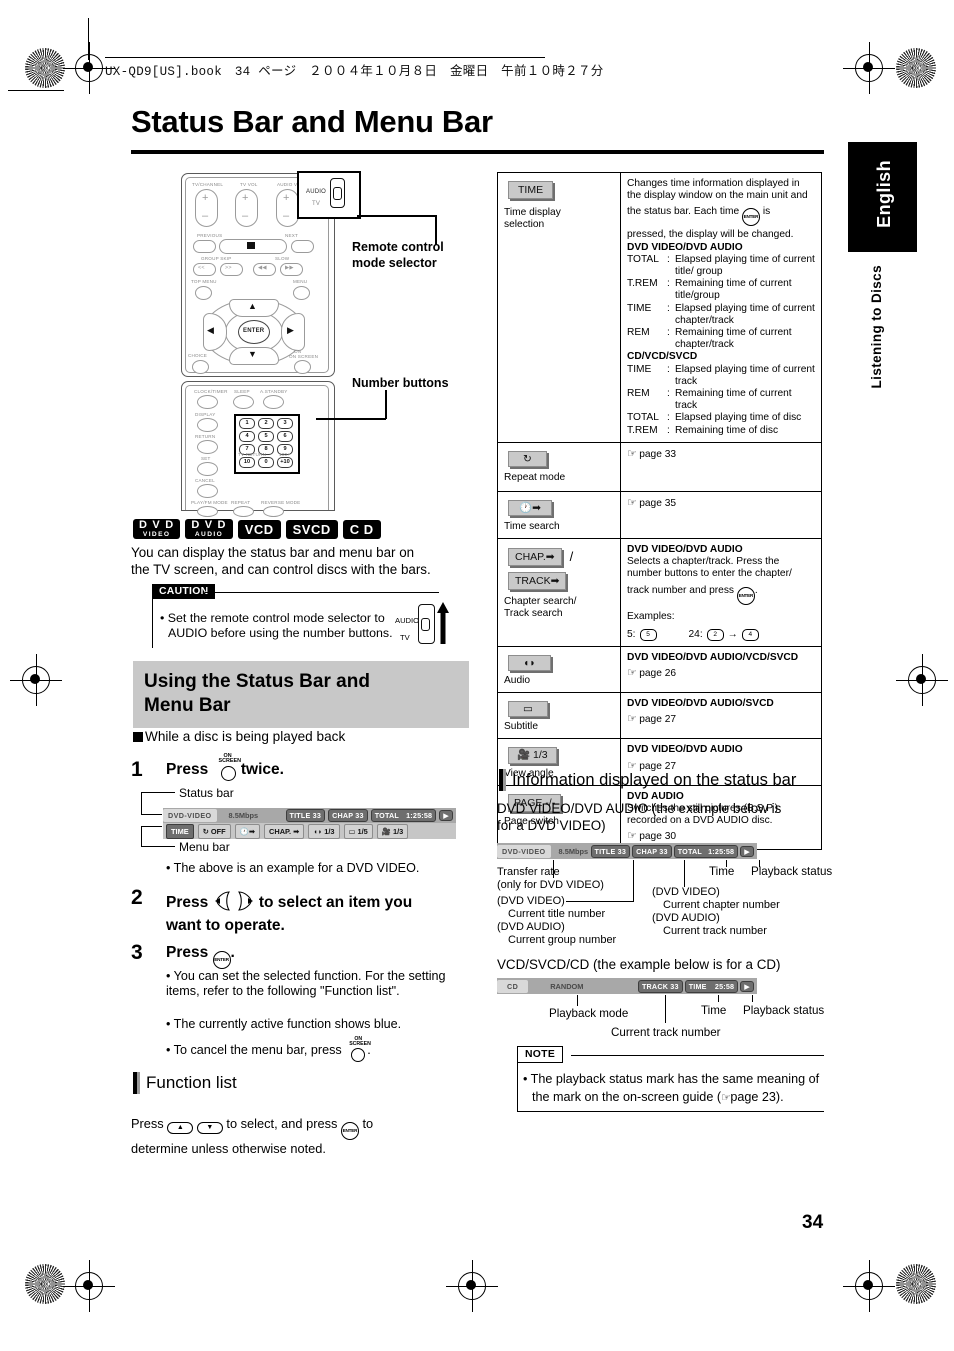 This screenshot has height=1351, width=954. What do you see at coordinates (753, 1097) in the screenshot?
I see `note-line2-ref: page 23` at bounding box center [753, 1097].